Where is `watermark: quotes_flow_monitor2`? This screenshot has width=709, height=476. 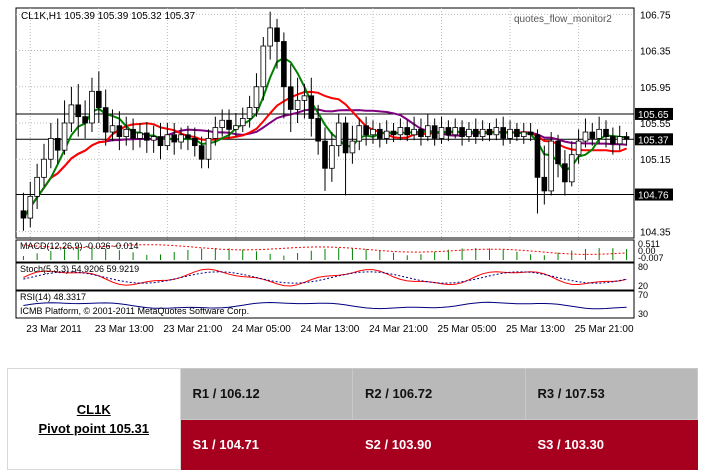 watermark: quotes_flow_monitor2 is located at coordinates (563, 19).